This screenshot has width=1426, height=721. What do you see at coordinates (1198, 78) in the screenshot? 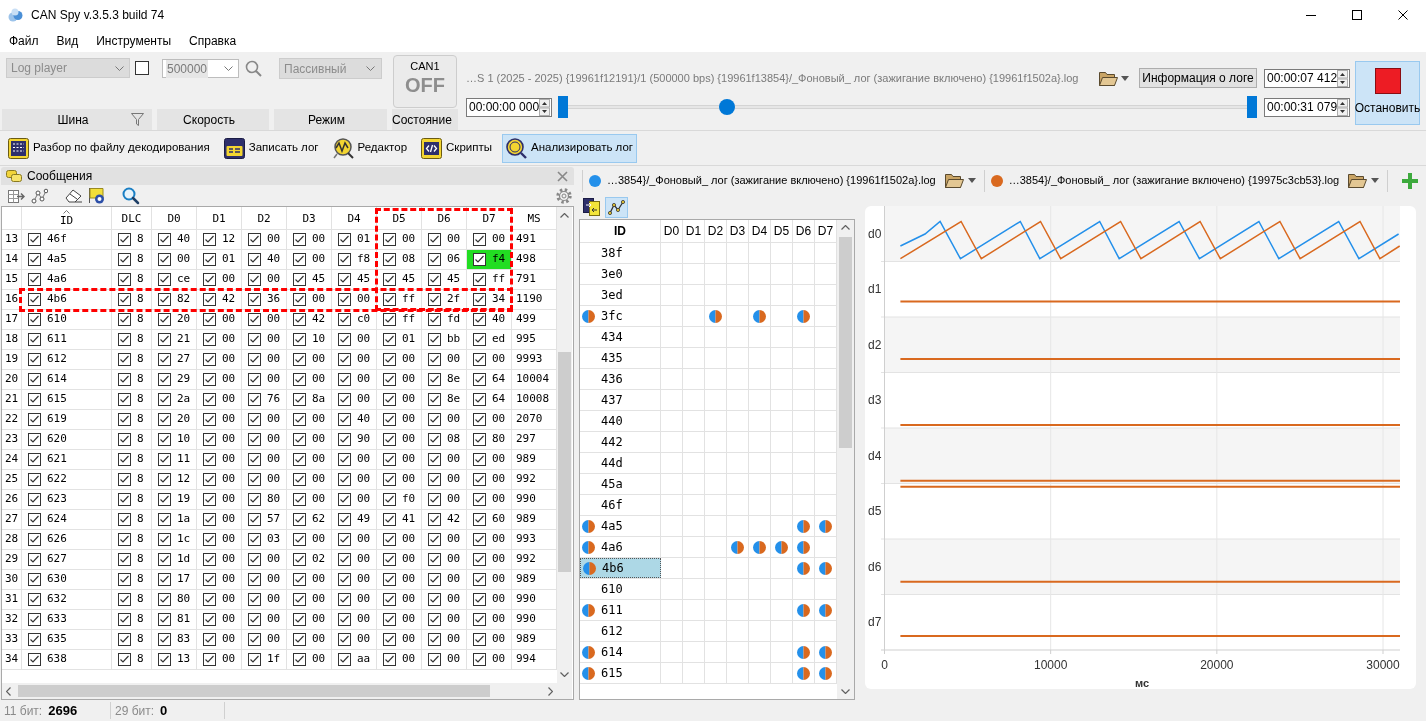
I see `log-info-button: Информация о логе` at bounding box center [1198, 78].